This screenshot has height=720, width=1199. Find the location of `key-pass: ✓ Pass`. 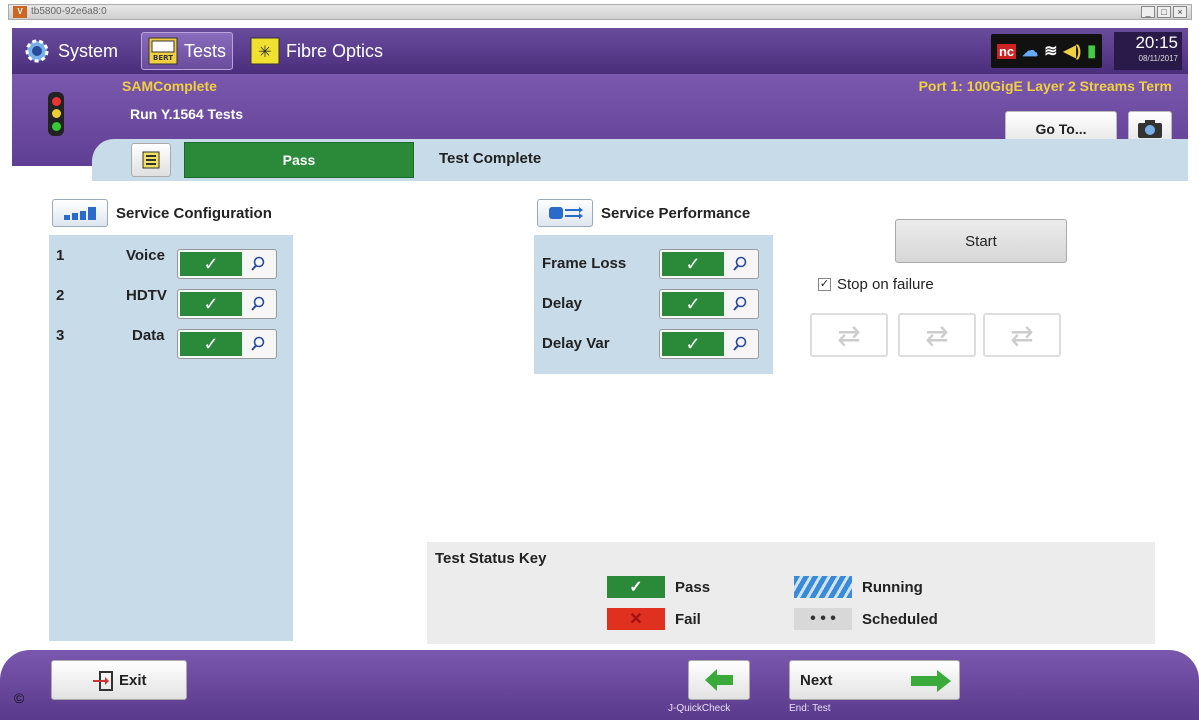

key-pass: ✓ Pass is located at coordinates (658, 587).